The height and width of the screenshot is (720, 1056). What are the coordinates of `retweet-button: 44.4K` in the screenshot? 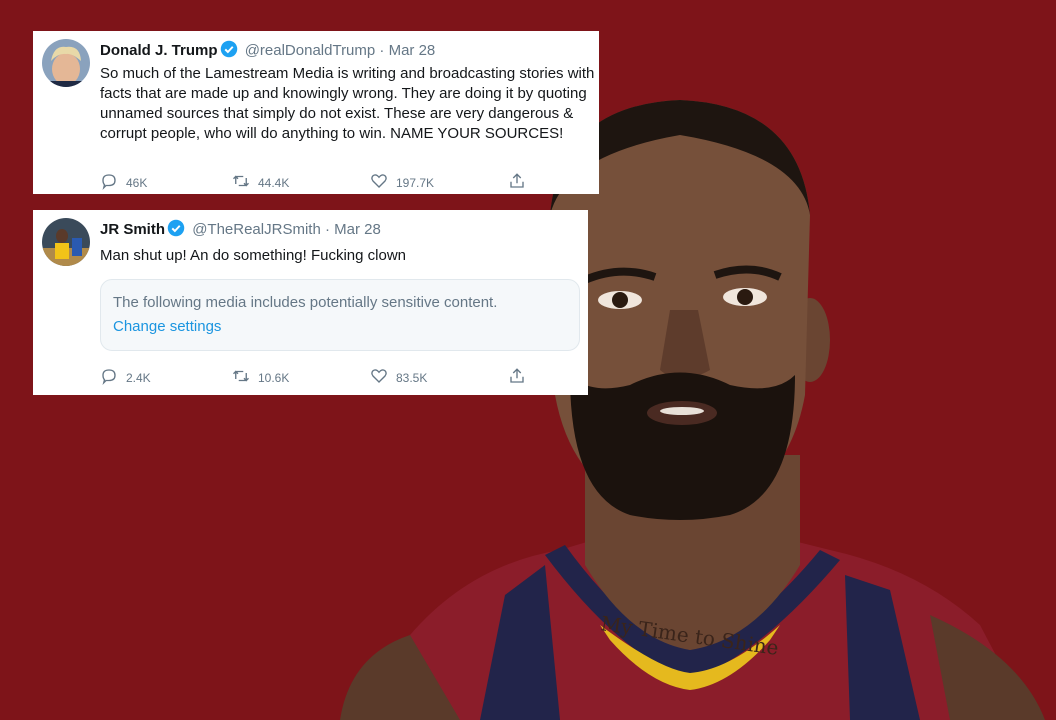 It's located at (260, 182).